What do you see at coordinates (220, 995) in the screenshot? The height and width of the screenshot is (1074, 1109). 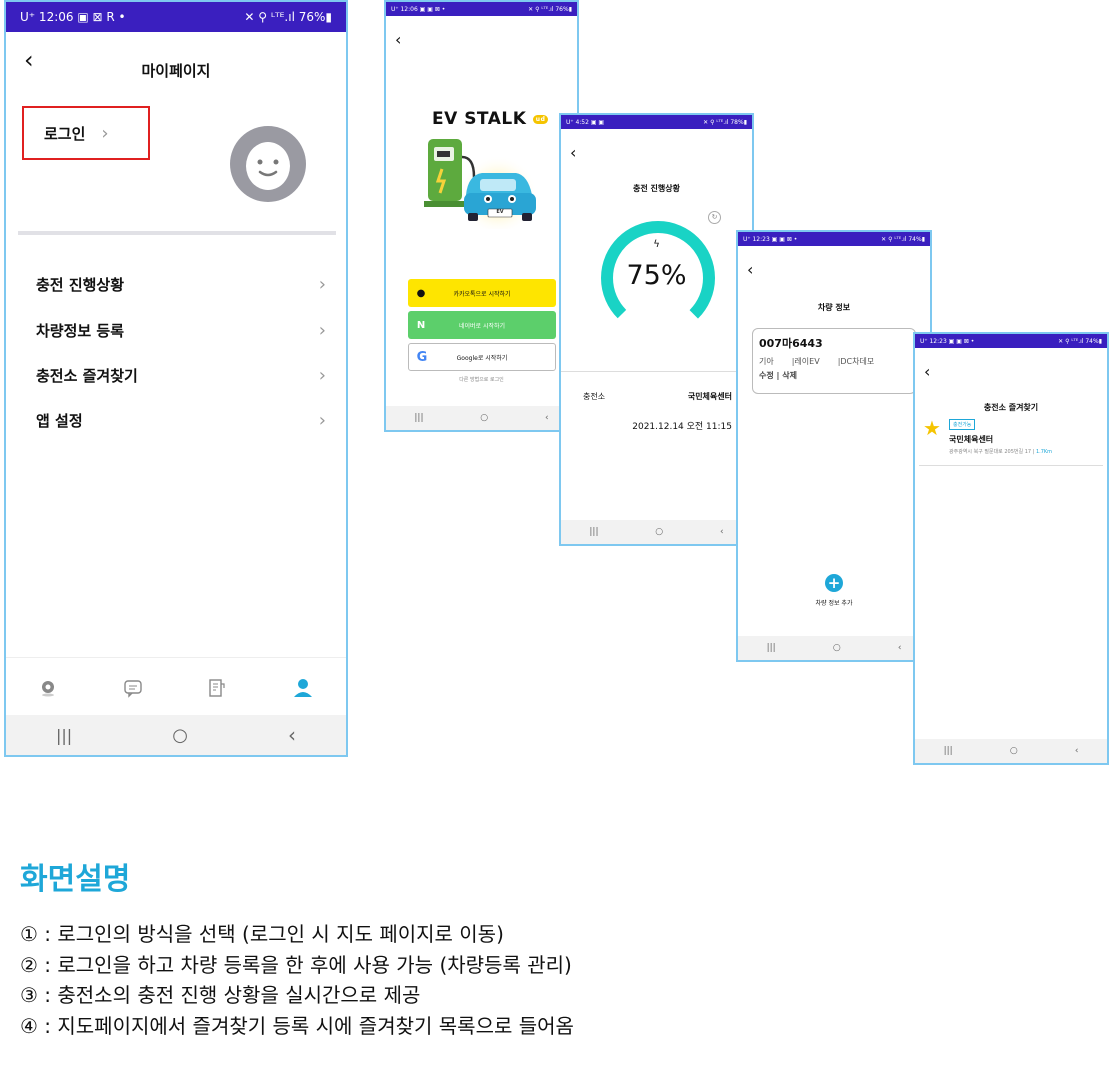 I see `description-line-3: ③ : 충전소의 충전 진행 상황을 실시간으로 제공` at bounding box center [220, 995].